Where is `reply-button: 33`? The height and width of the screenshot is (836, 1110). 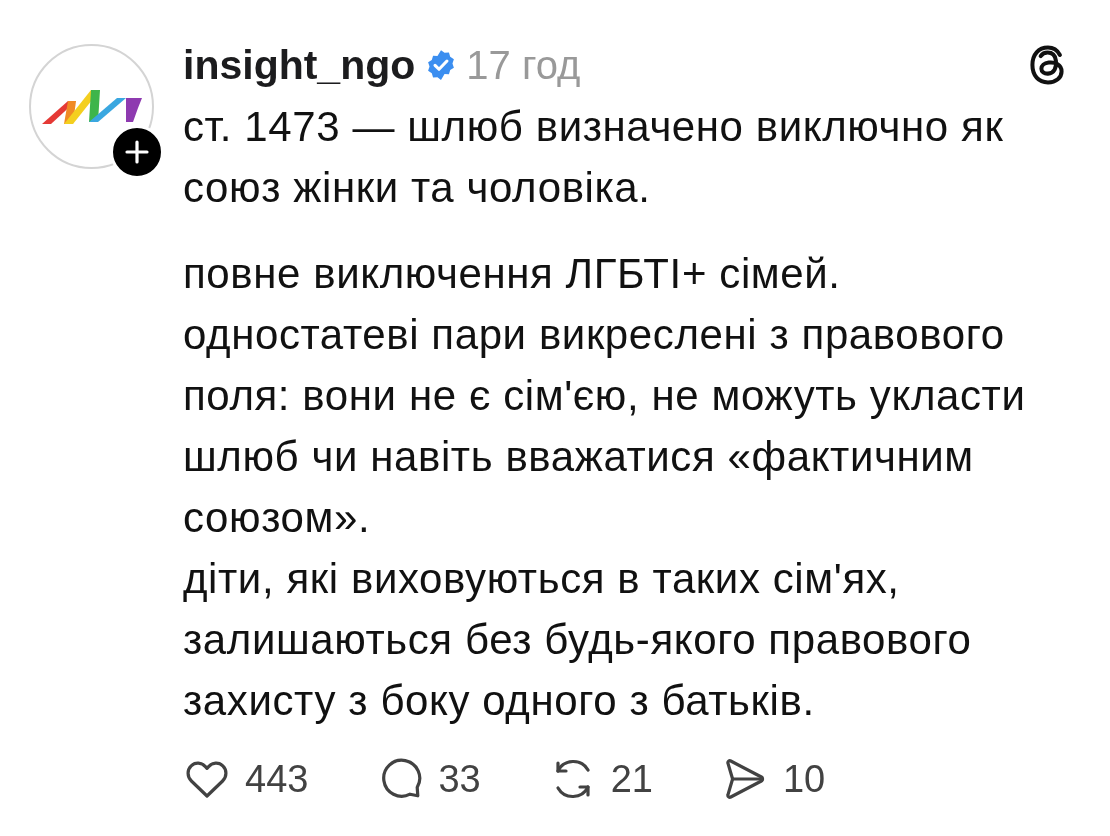 reply-button: 33 is located at coordinates (428, 779).